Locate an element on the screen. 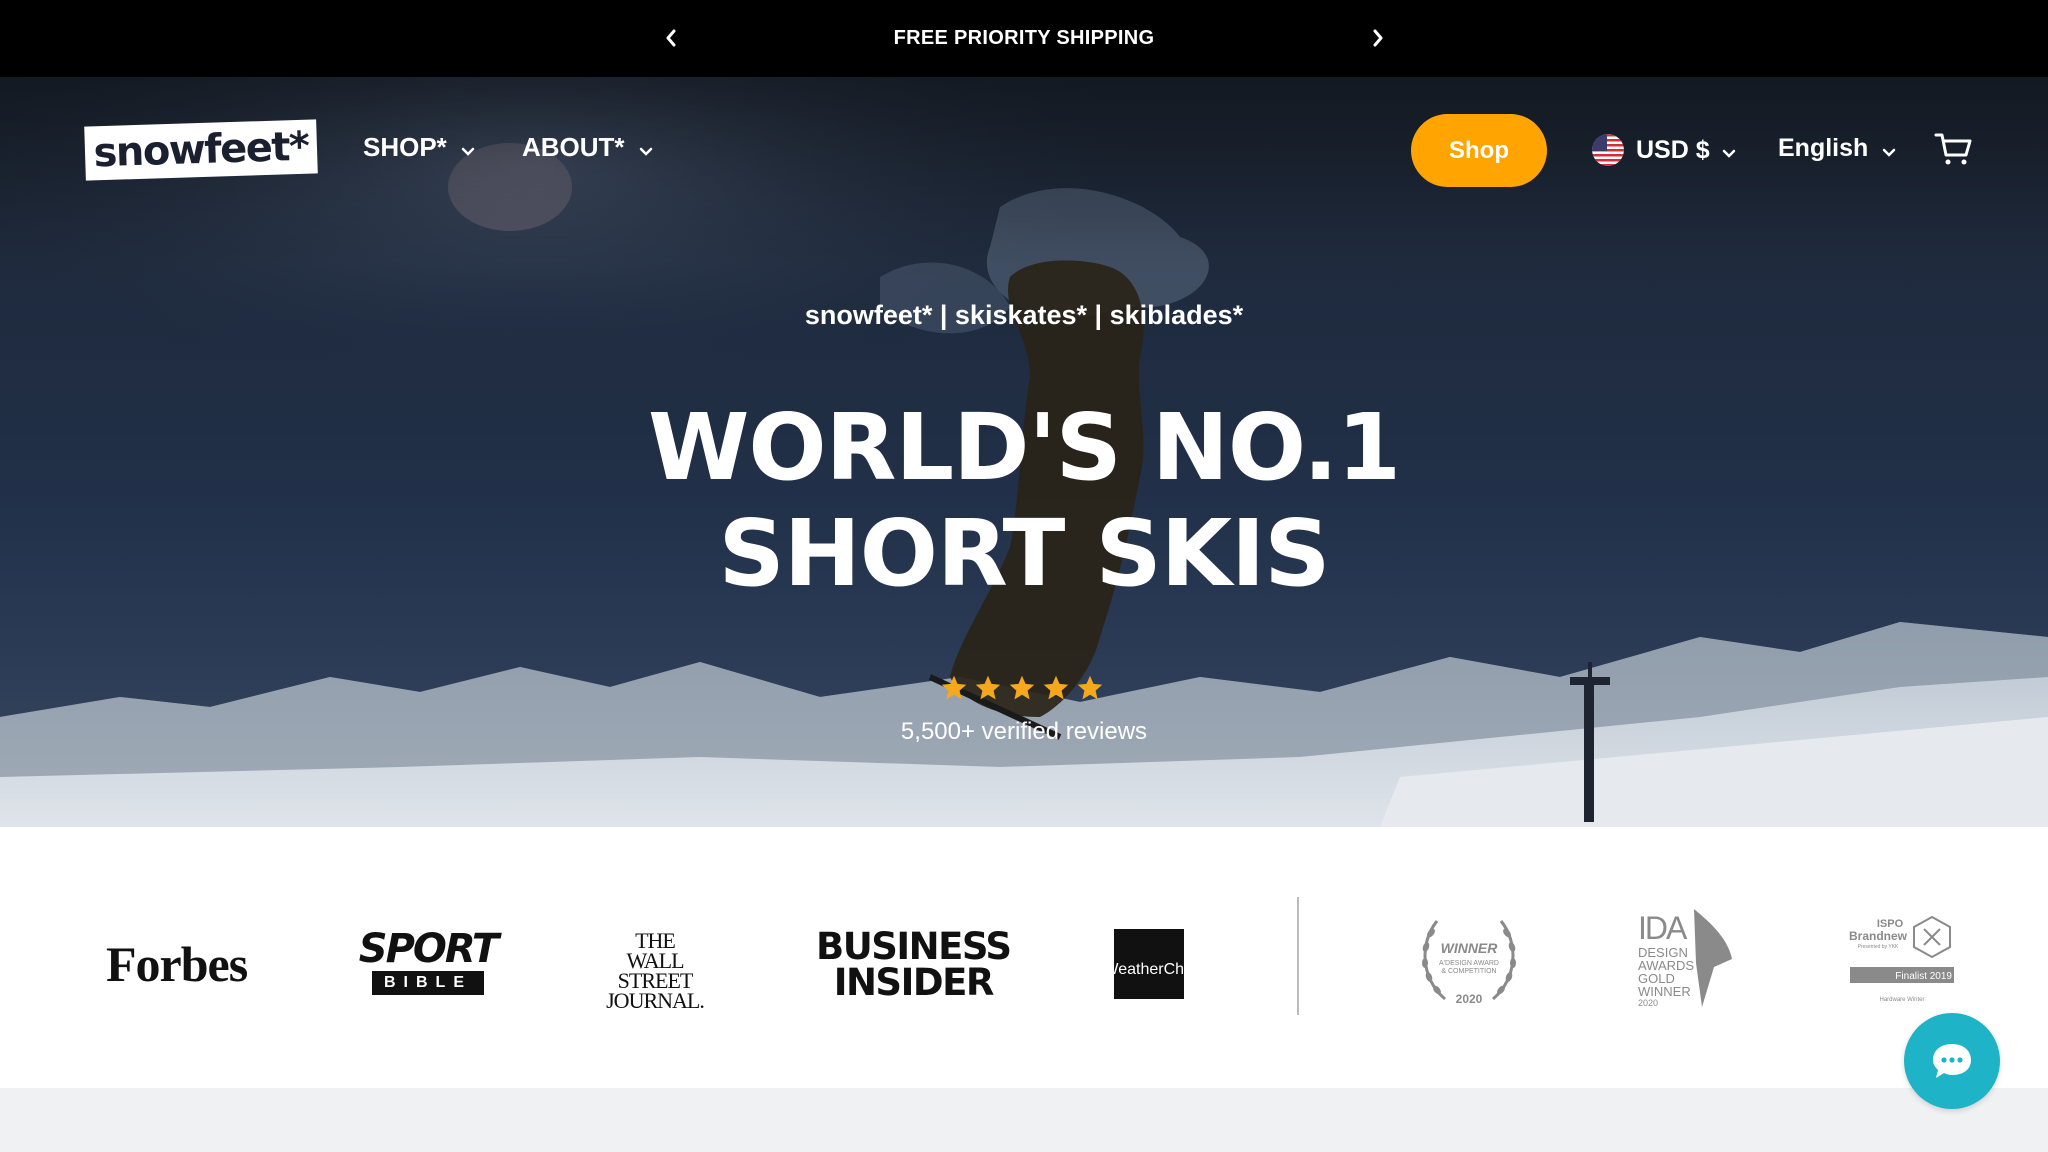 Image resolution: width=2048 pixels, height=1152 pixels. award-sub-1: A'DESIGN AWARD is located at coordinates (1469, 963).